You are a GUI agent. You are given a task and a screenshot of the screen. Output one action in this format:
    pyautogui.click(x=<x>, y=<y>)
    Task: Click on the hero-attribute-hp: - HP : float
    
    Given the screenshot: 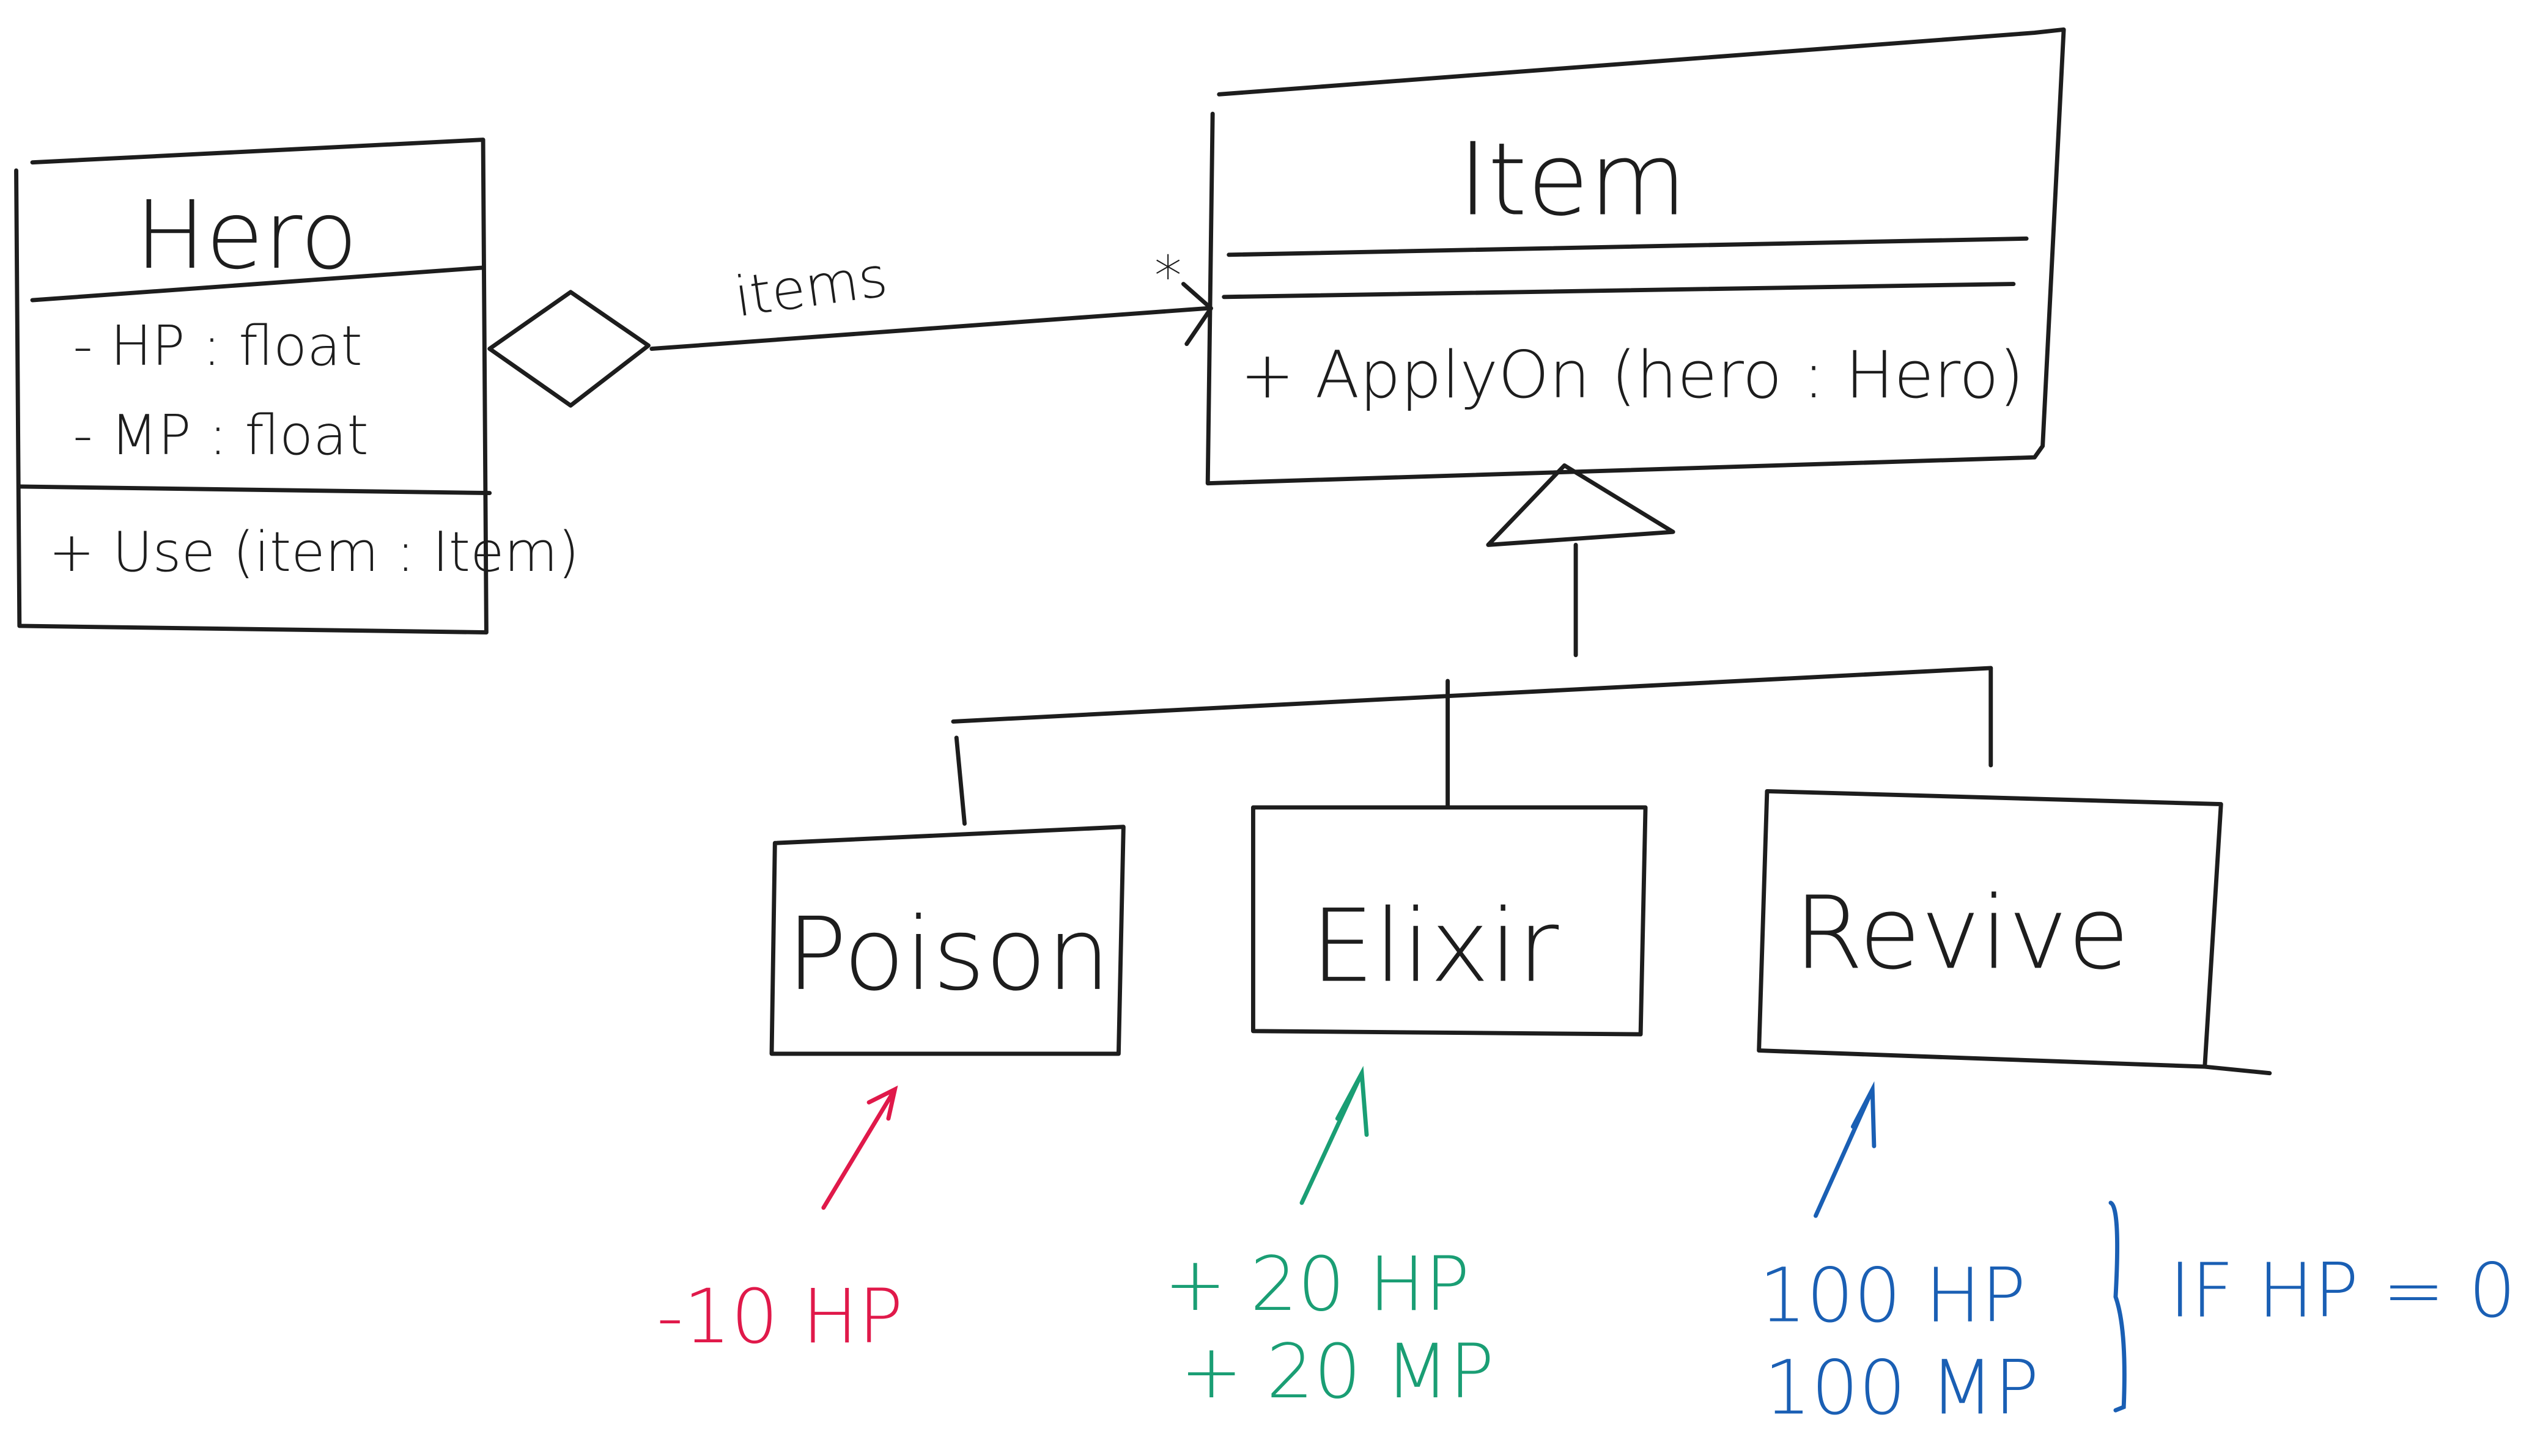 What is the action you would take?
    pyautogui.click(x=217, y=346)
    